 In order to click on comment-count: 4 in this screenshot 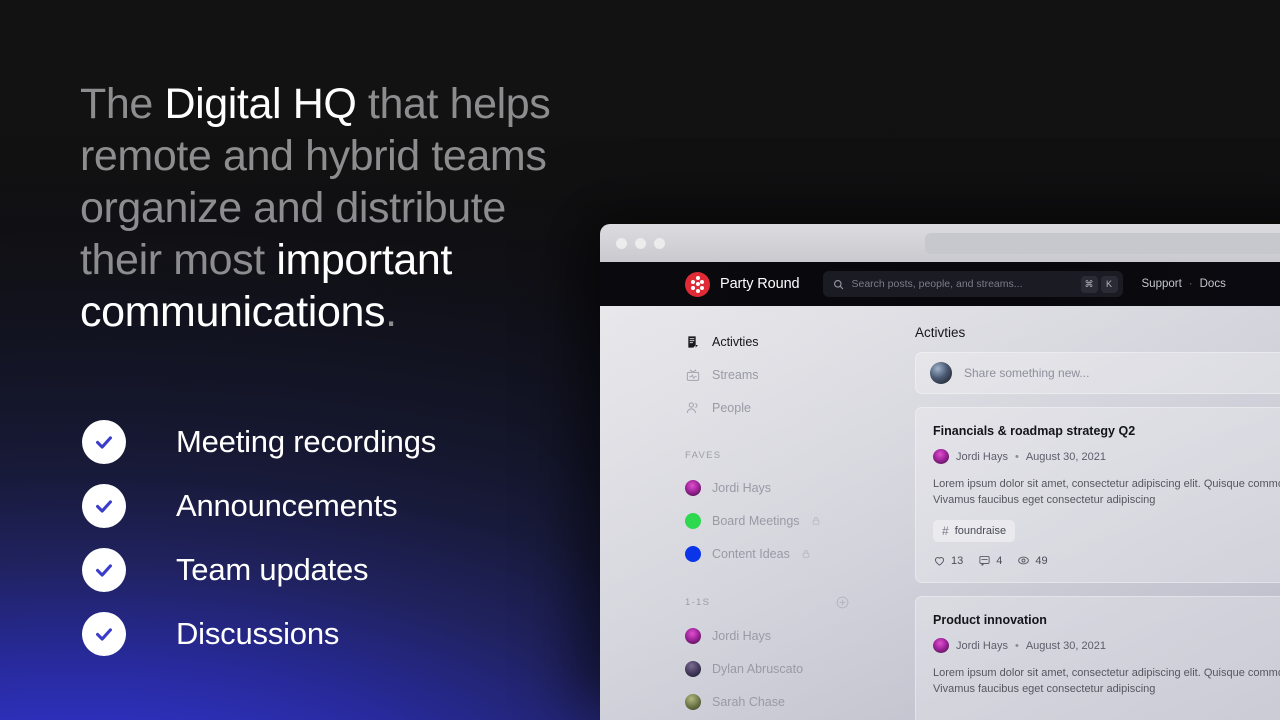, I will do `click(999, 560)`.